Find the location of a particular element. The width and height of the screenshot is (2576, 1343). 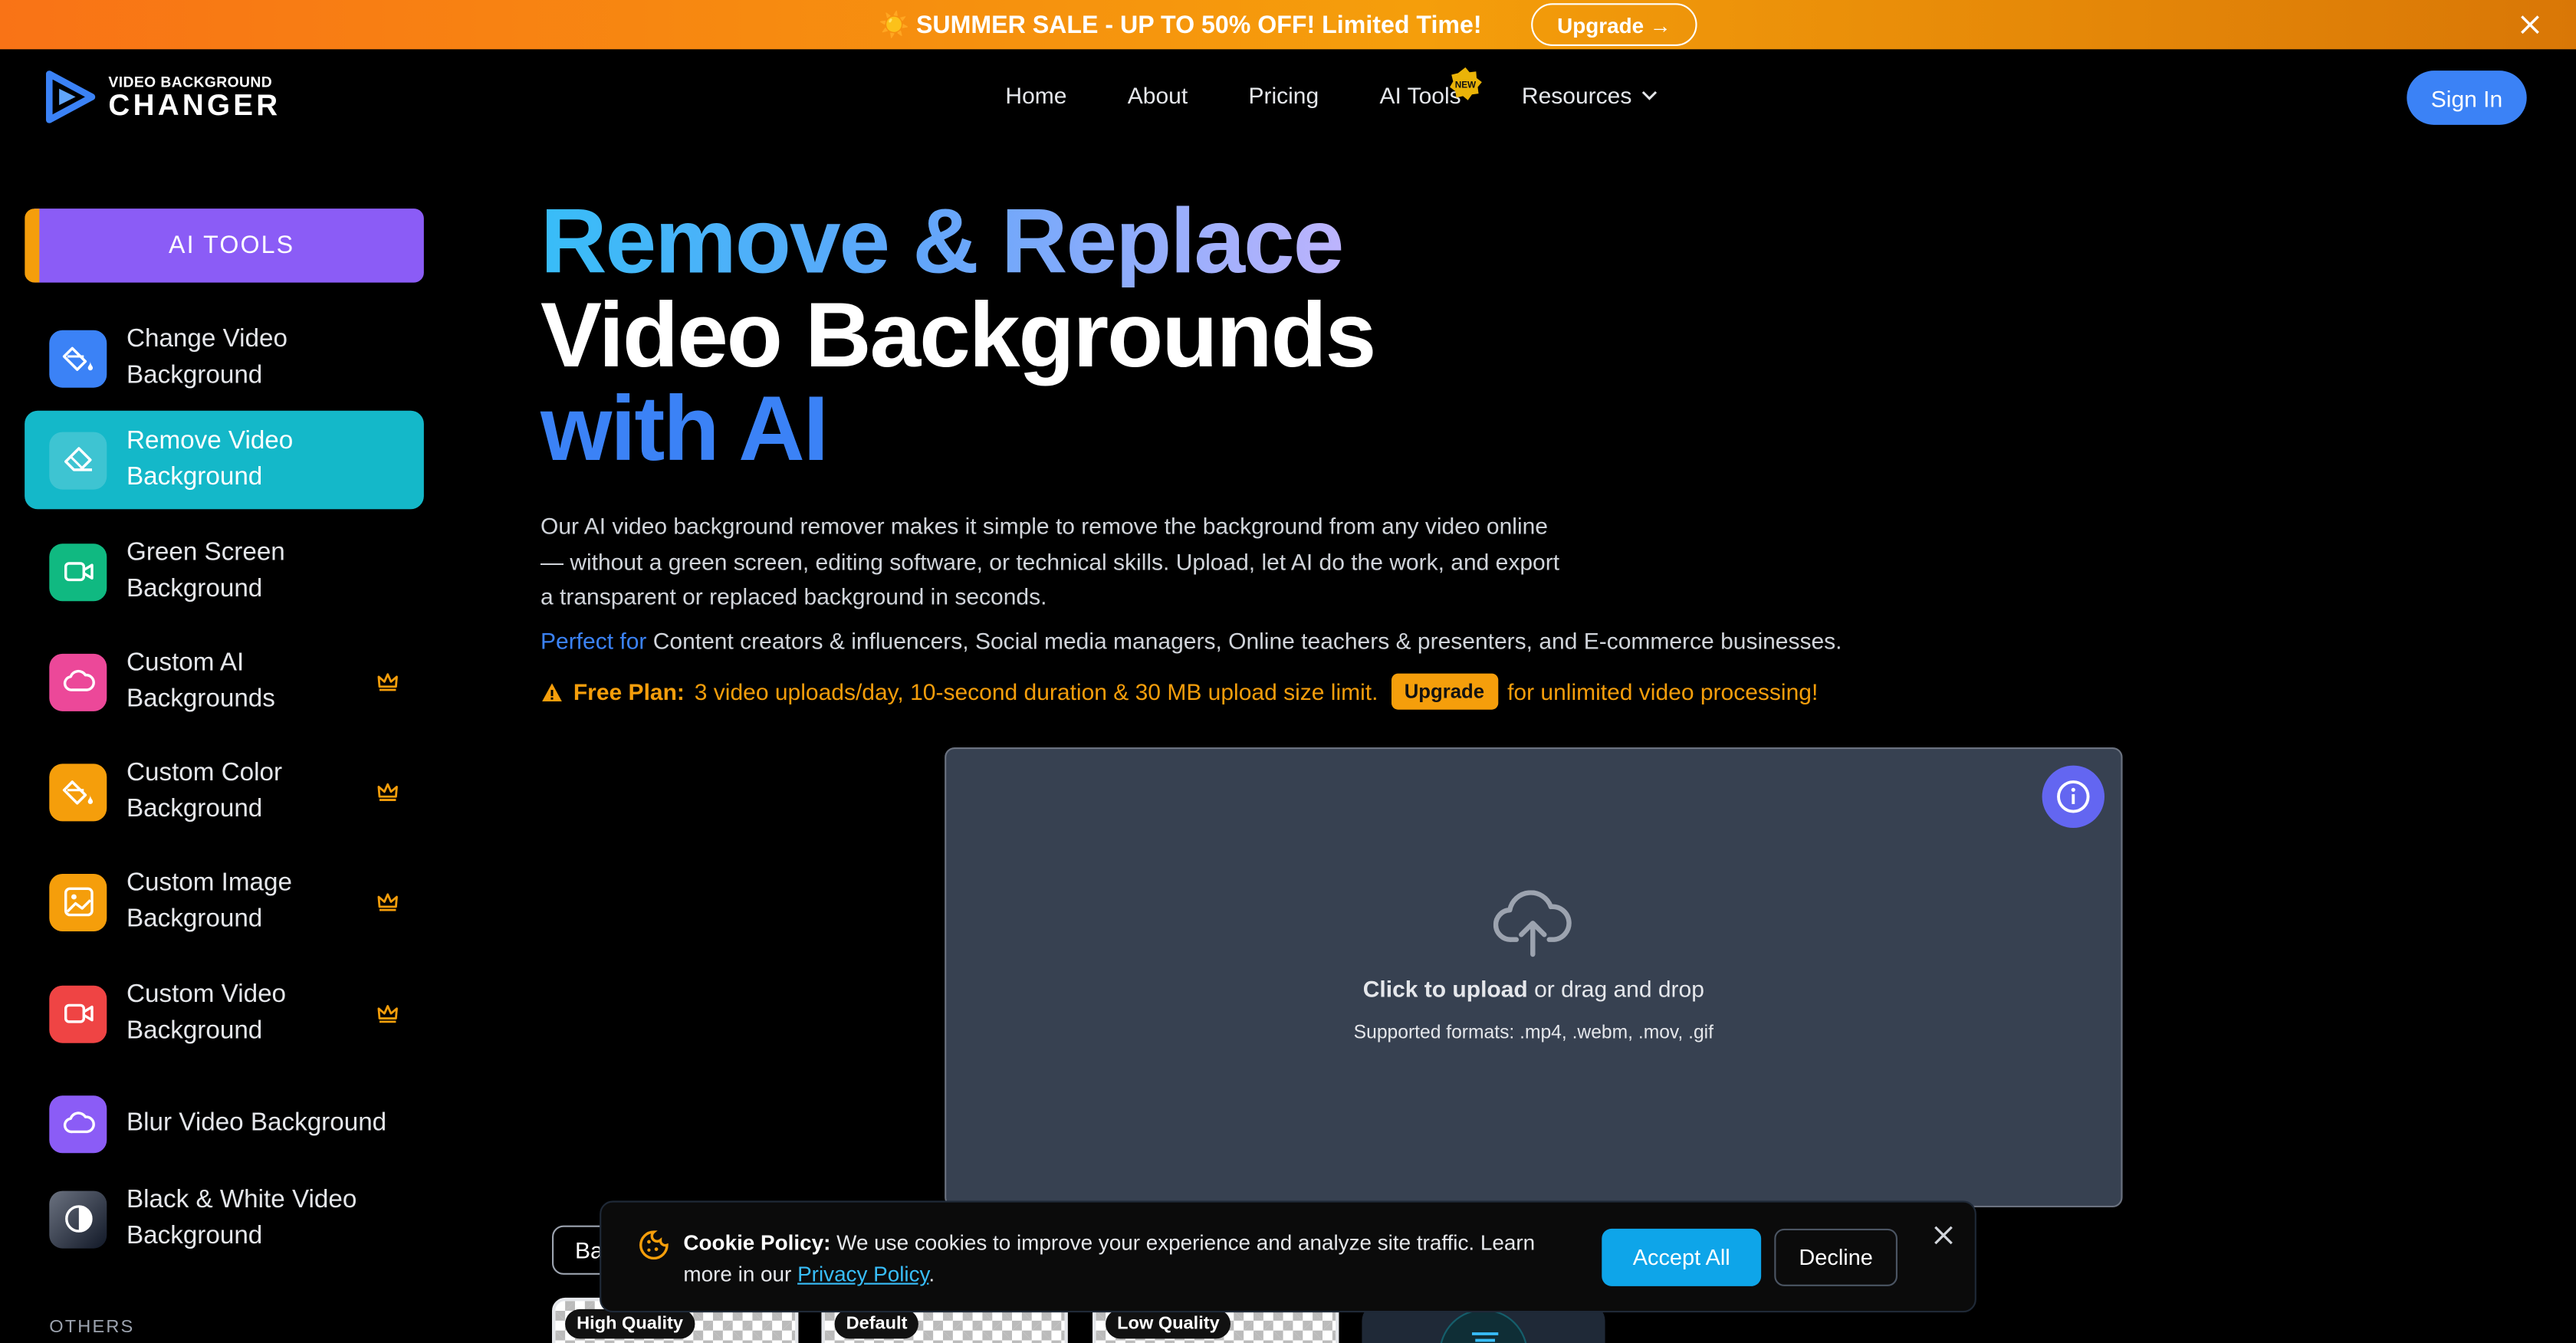

quality-label-low: Low Quality is located at coordinates (1169, 1324).